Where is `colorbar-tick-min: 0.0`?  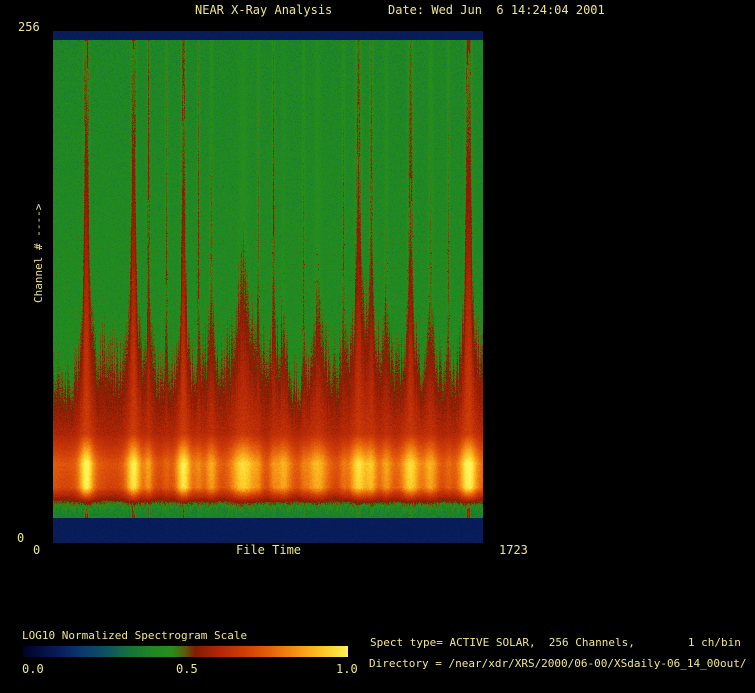
colorbar-tick-min: 0.0 is located at coordinates (33, 669).